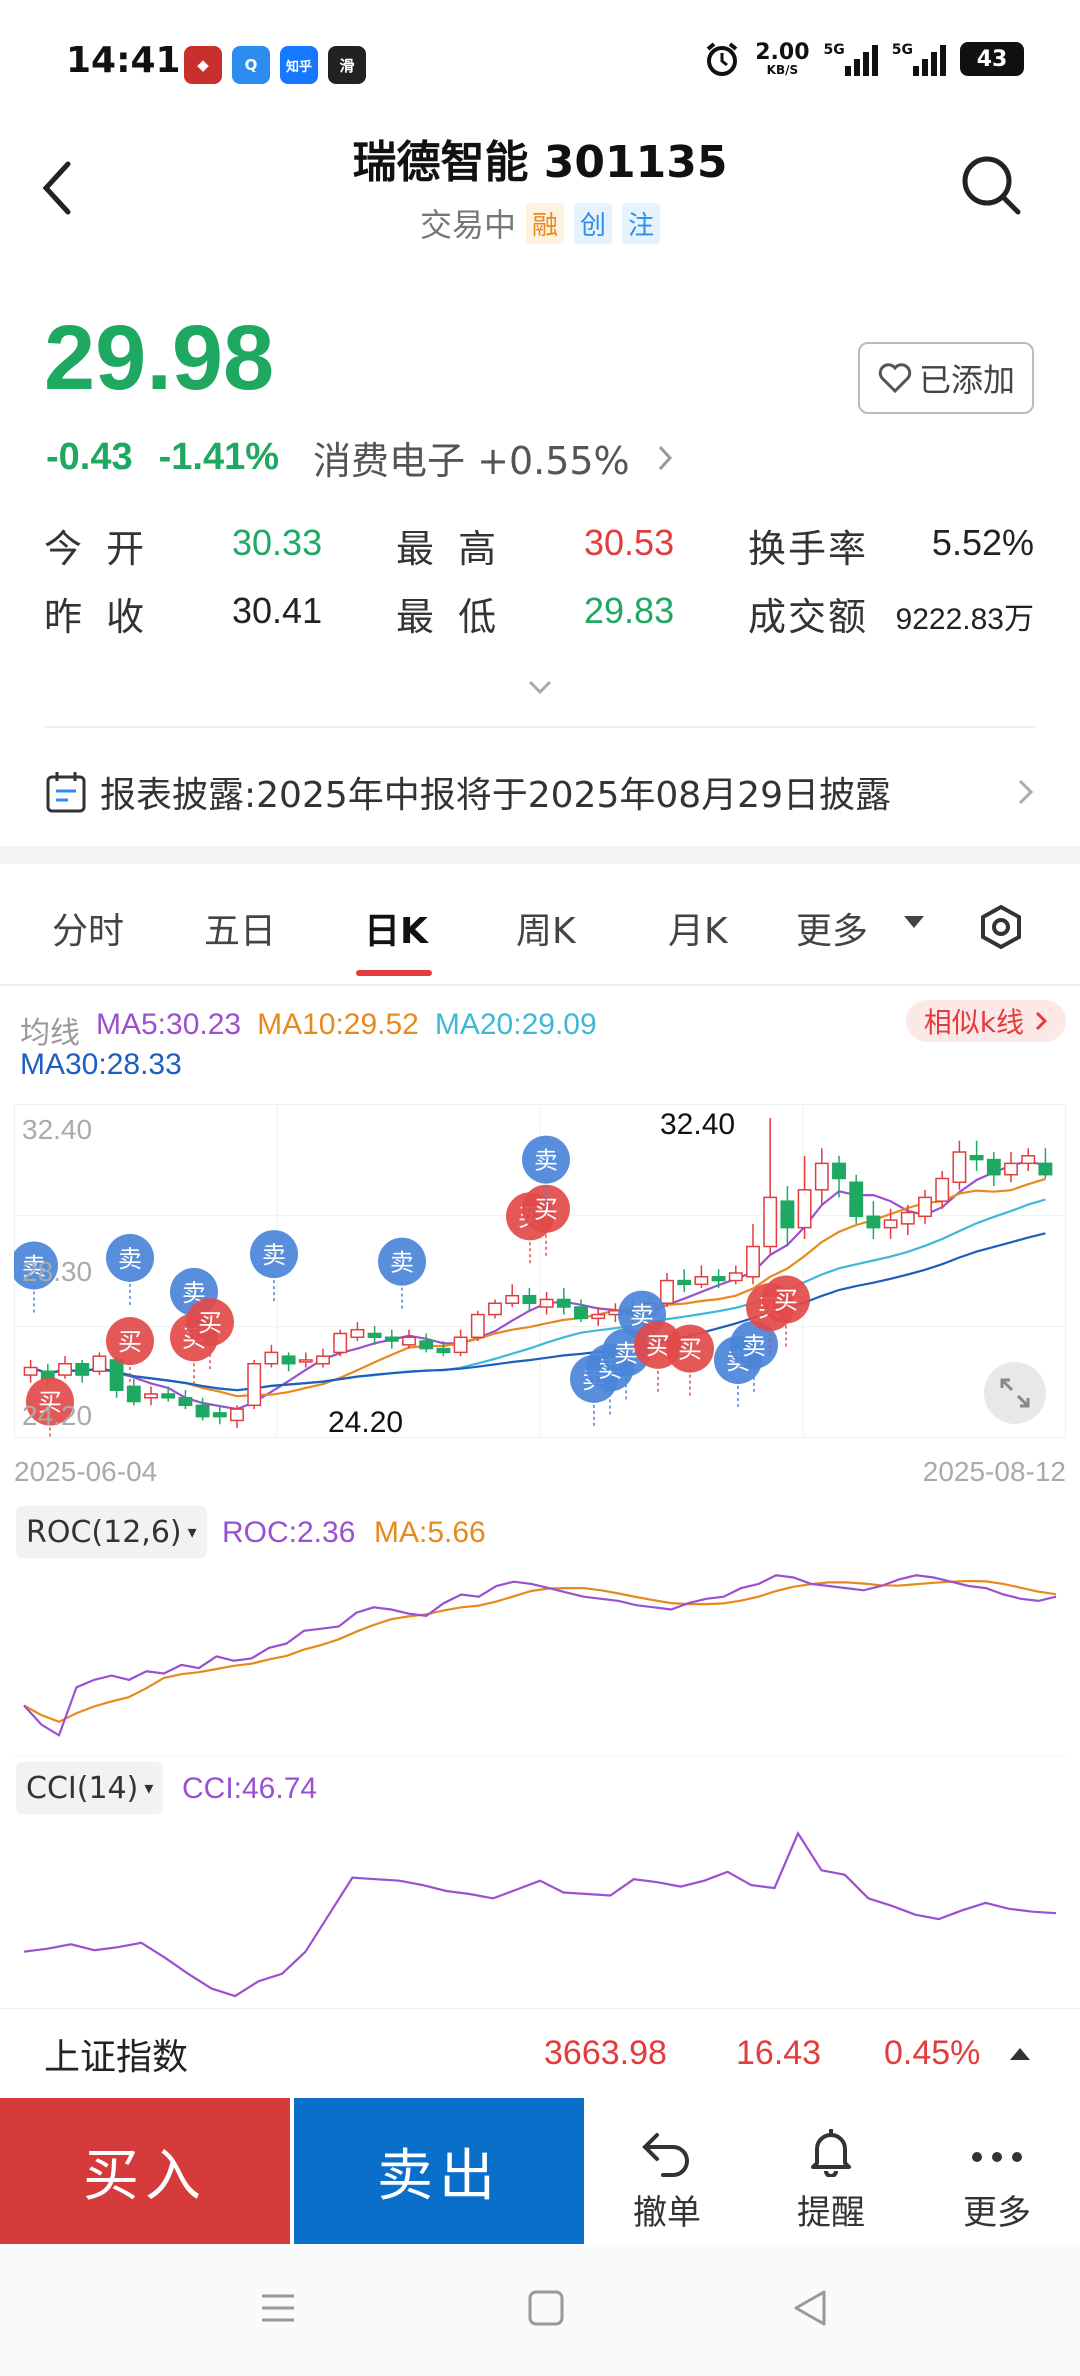 The width and height of the screenshot is (1080, 2376). Describe the element at coordinates (546, 2308) in the screenshot. I see `home-icon` at that location.